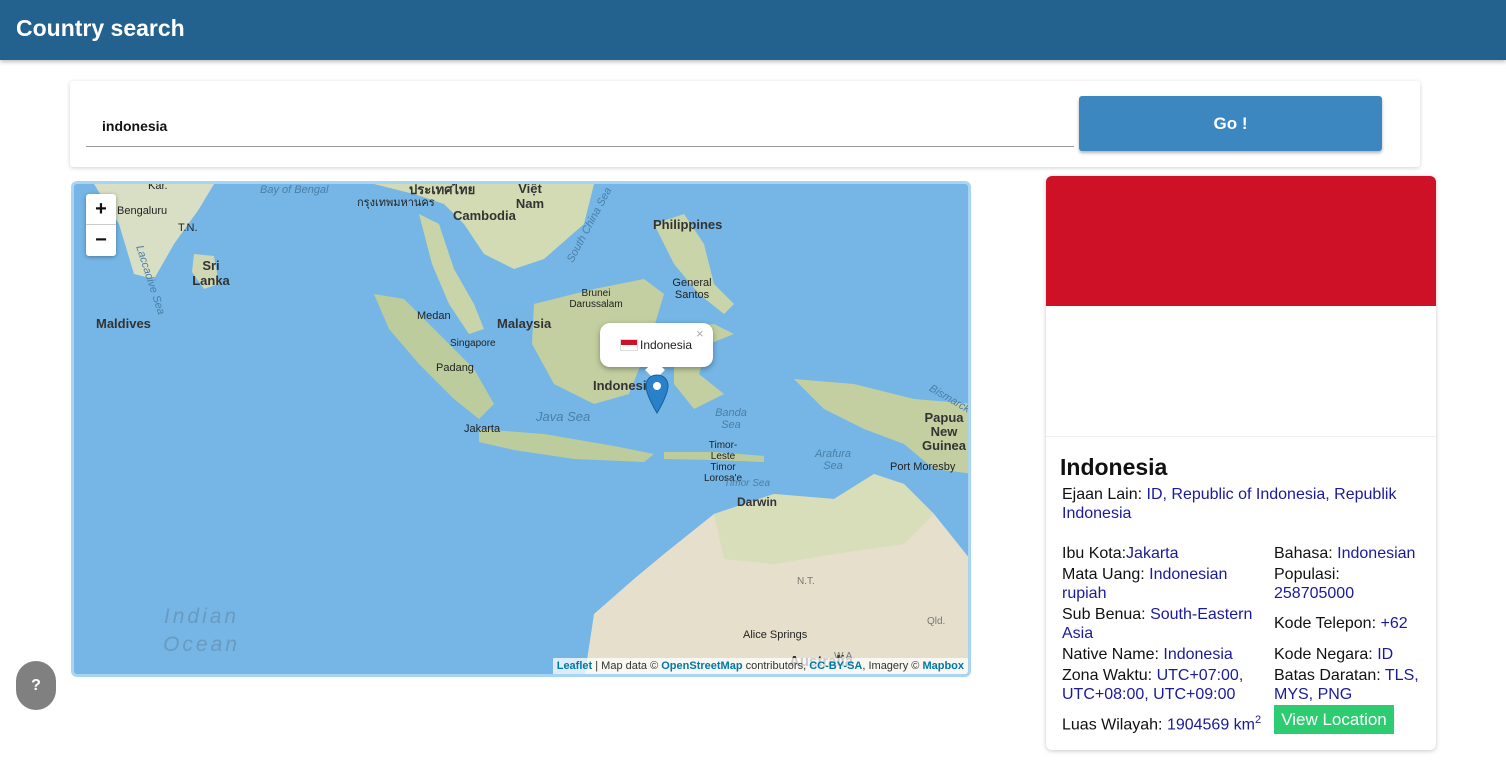  Describe the element at coordinates (201, 630) in the screenshot. I see `map-label-indian-ocean: Indian Ocean` at that location.